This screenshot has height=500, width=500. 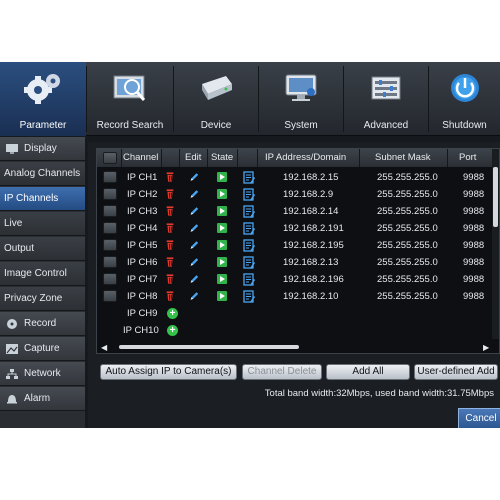 What do you see at coordinates (298, 330) in the screenshot?
I see `table-row: IP CH10 +` at bounding box center [298, 330].